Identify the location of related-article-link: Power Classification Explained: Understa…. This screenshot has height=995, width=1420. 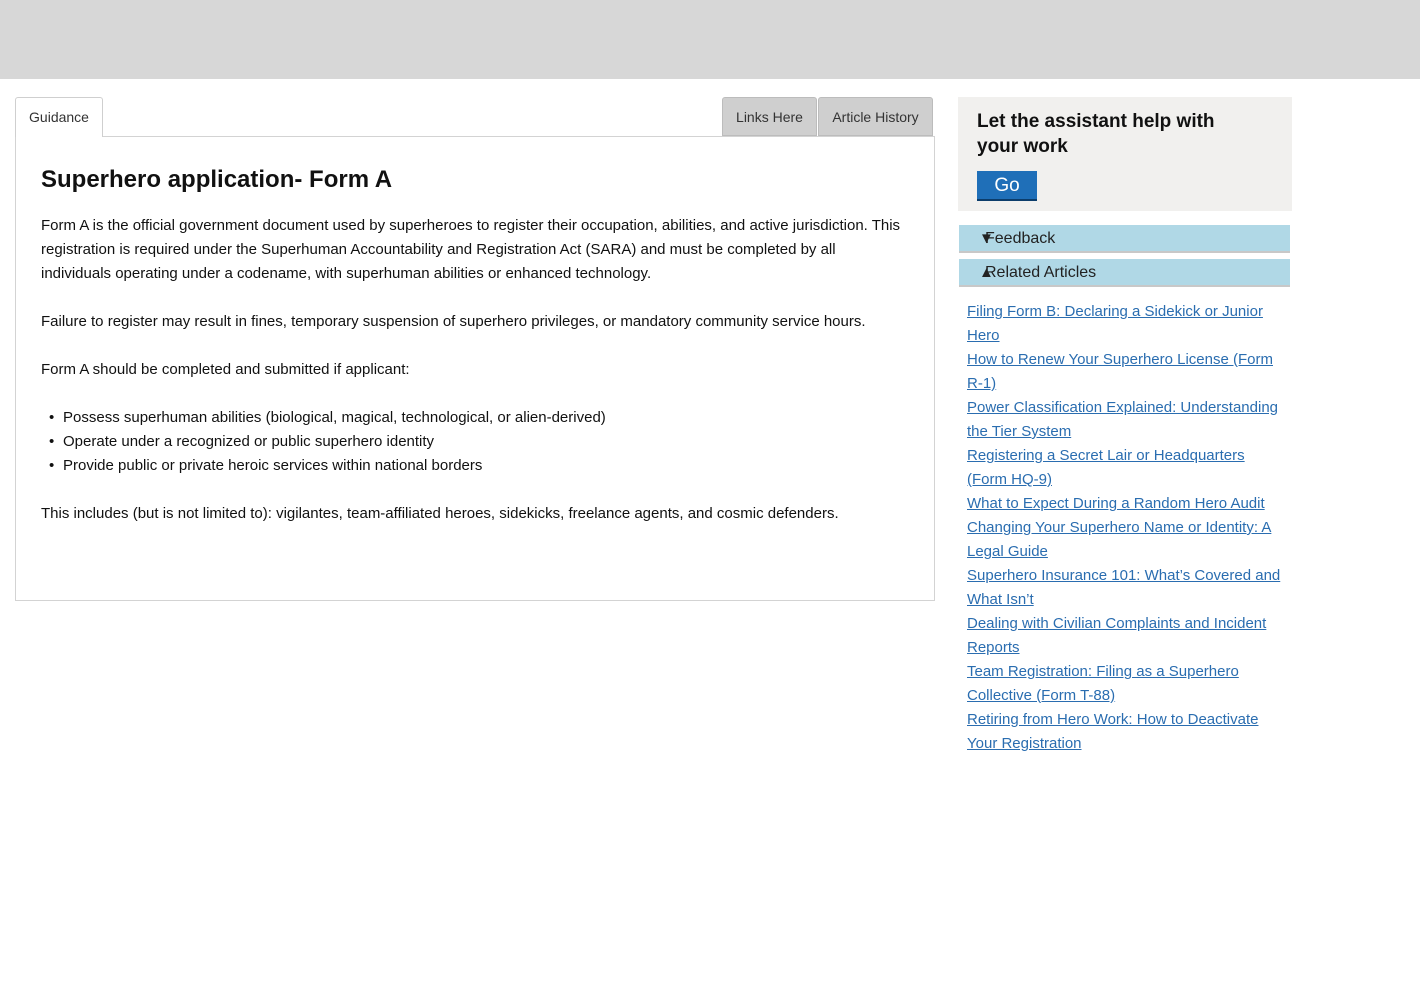
(1122, 419).